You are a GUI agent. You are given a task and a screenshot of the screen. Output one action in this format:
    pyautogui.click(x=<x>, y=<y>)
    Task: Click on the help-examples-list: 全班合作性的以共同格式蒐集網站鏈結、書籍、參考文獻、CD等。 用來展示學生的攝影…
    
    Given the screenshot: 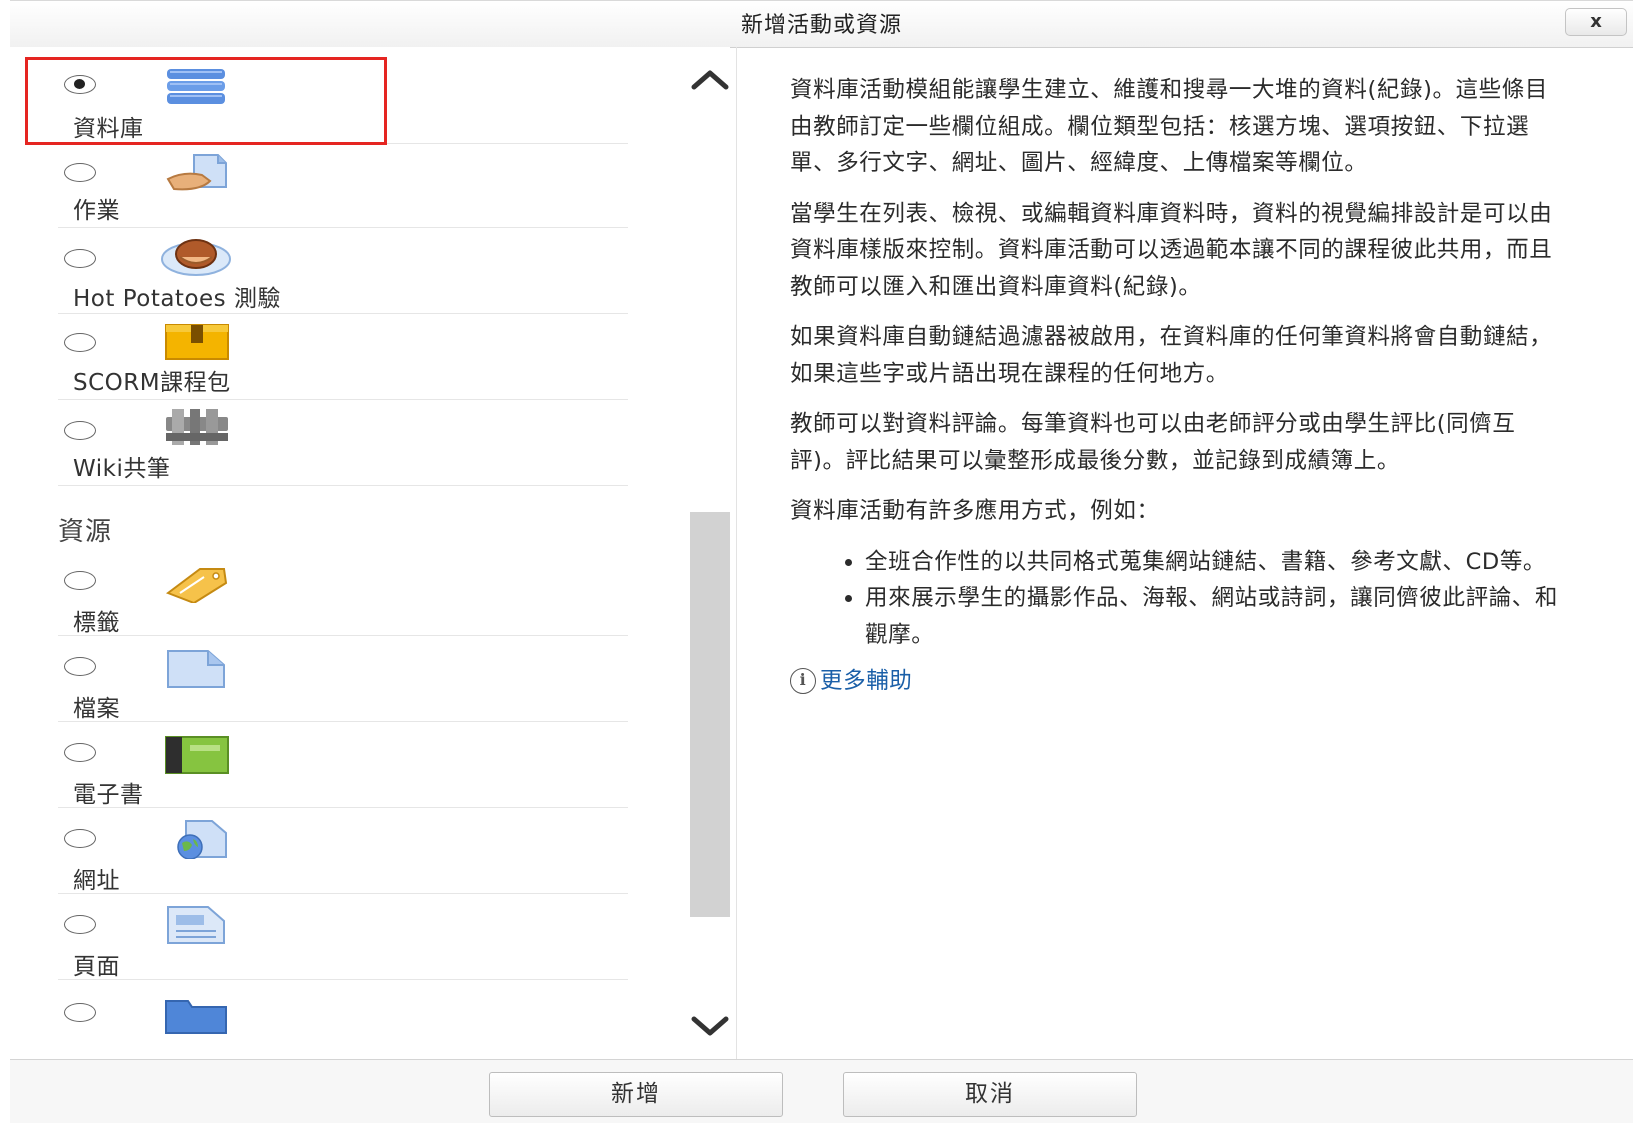 What is the action you would take?
    pyautogui.click(x=1175, y=599)
    